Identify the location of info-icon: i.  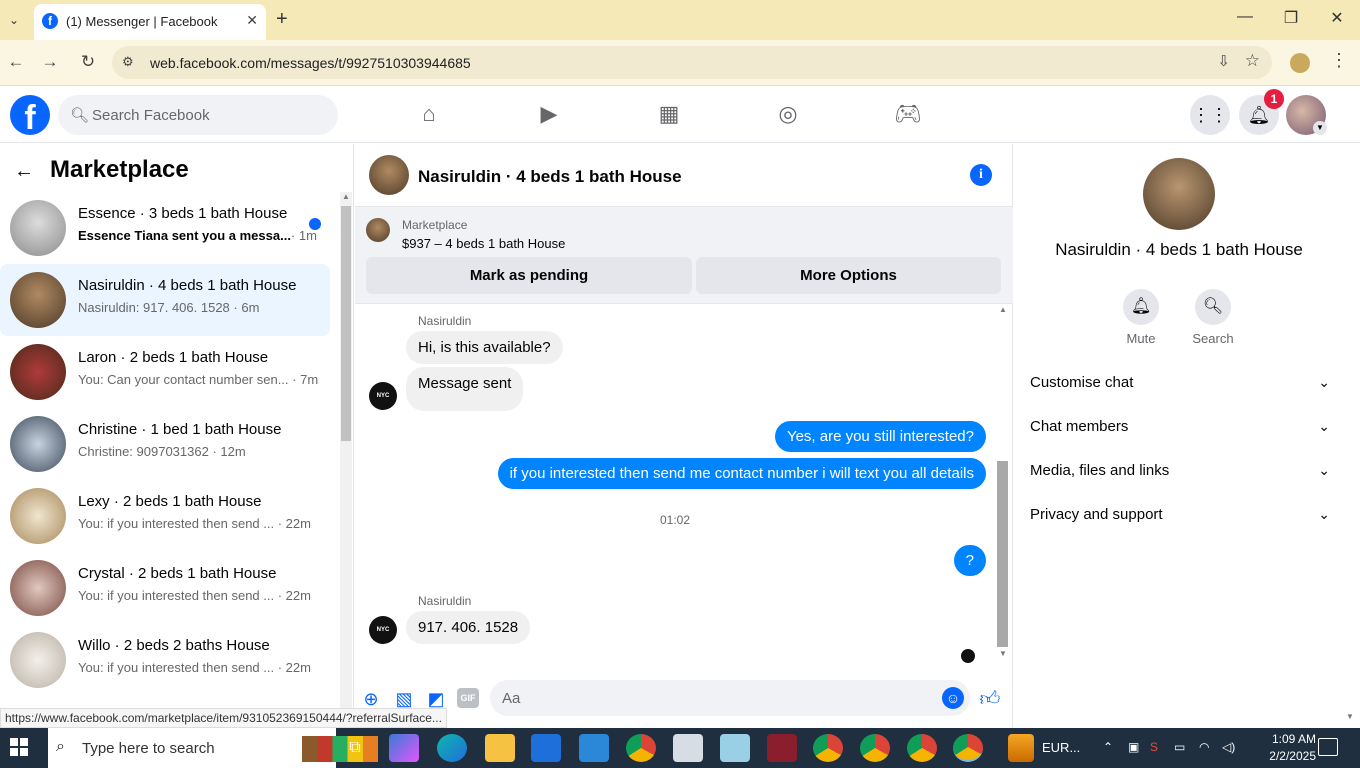
(981, 175).